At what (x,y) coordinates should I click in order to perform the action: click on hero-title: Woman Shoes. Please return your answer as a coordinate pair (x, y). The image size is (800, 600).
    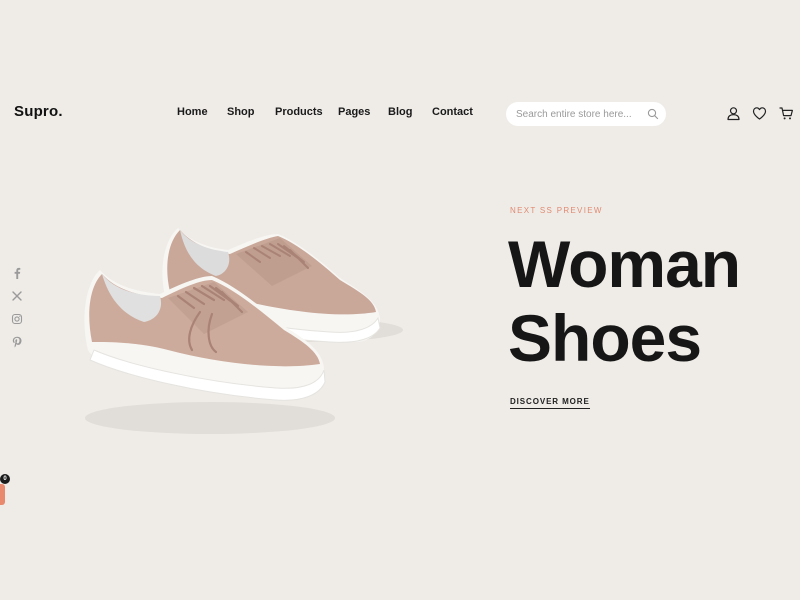
    Looking at the image, I should click on (624, 301).